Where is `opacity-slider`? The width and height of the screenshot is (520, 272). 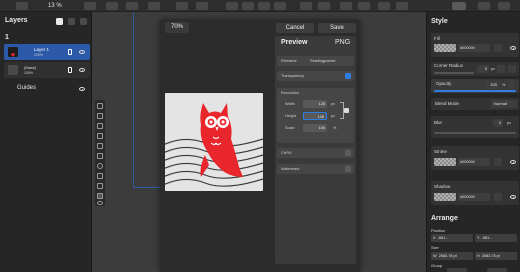 opacity-slider is located at coordinates (475, 91).